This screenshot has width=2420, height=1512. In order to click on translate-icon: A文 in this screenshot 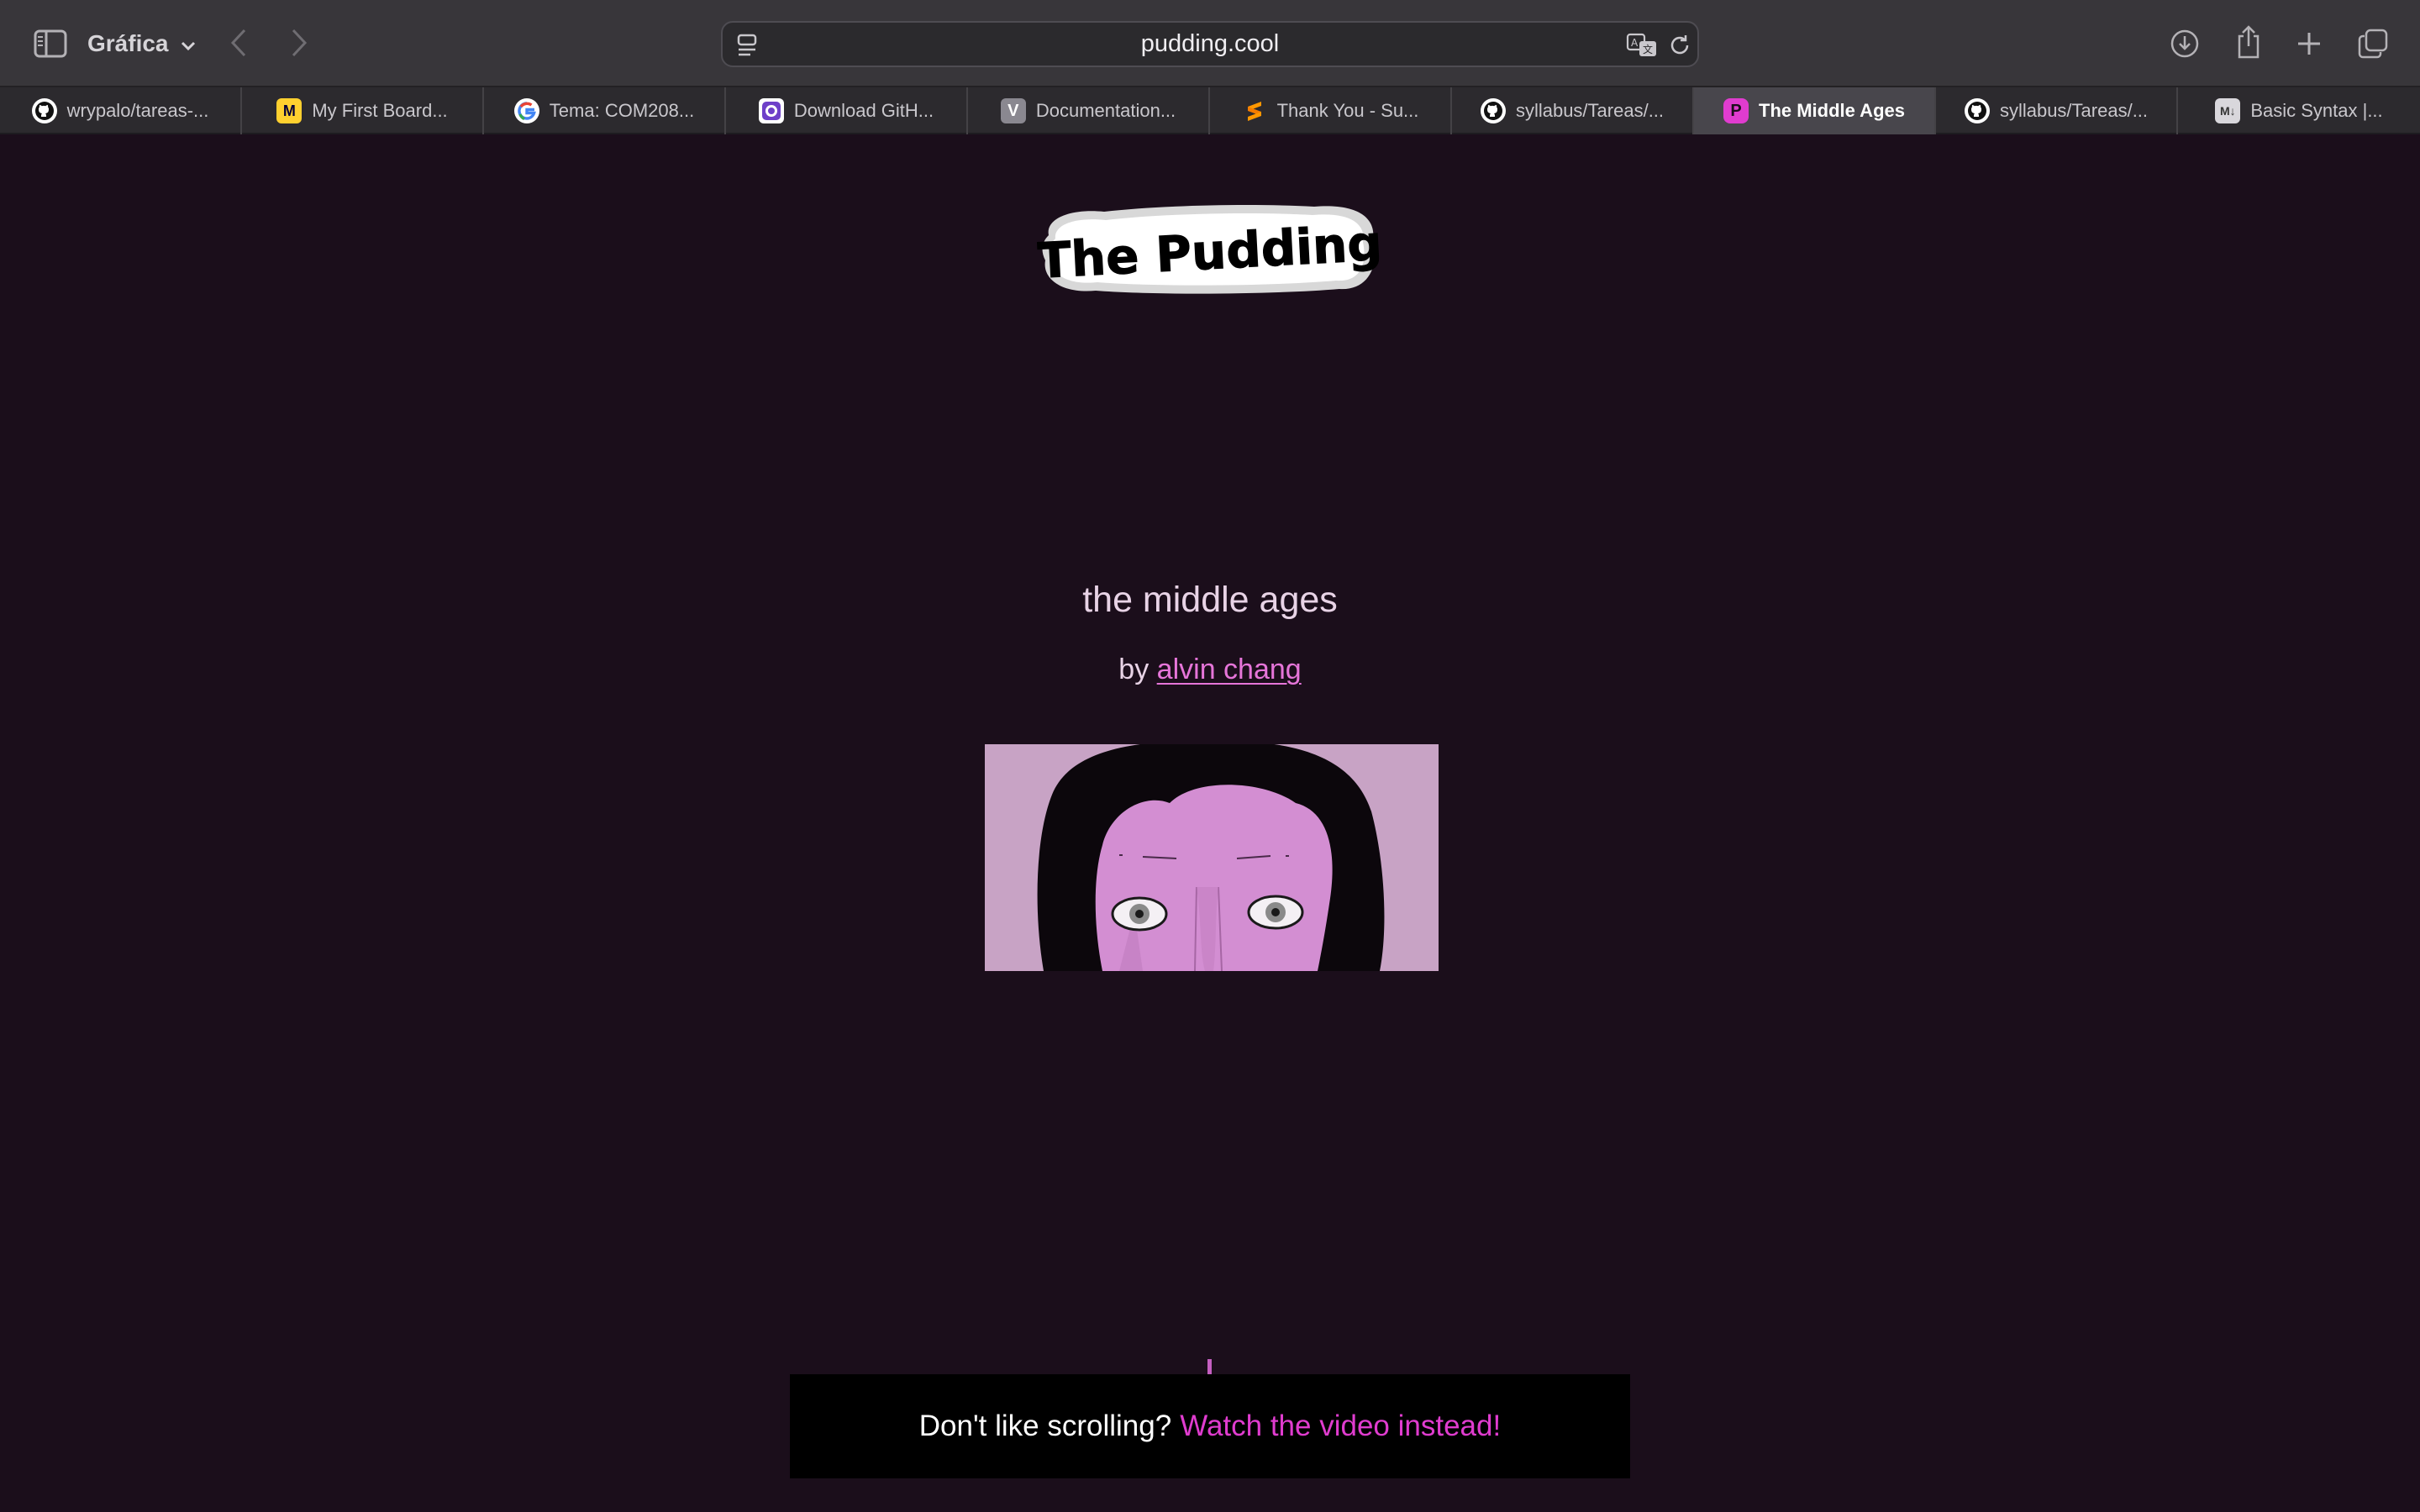, I will do `click(1642, 45)`.